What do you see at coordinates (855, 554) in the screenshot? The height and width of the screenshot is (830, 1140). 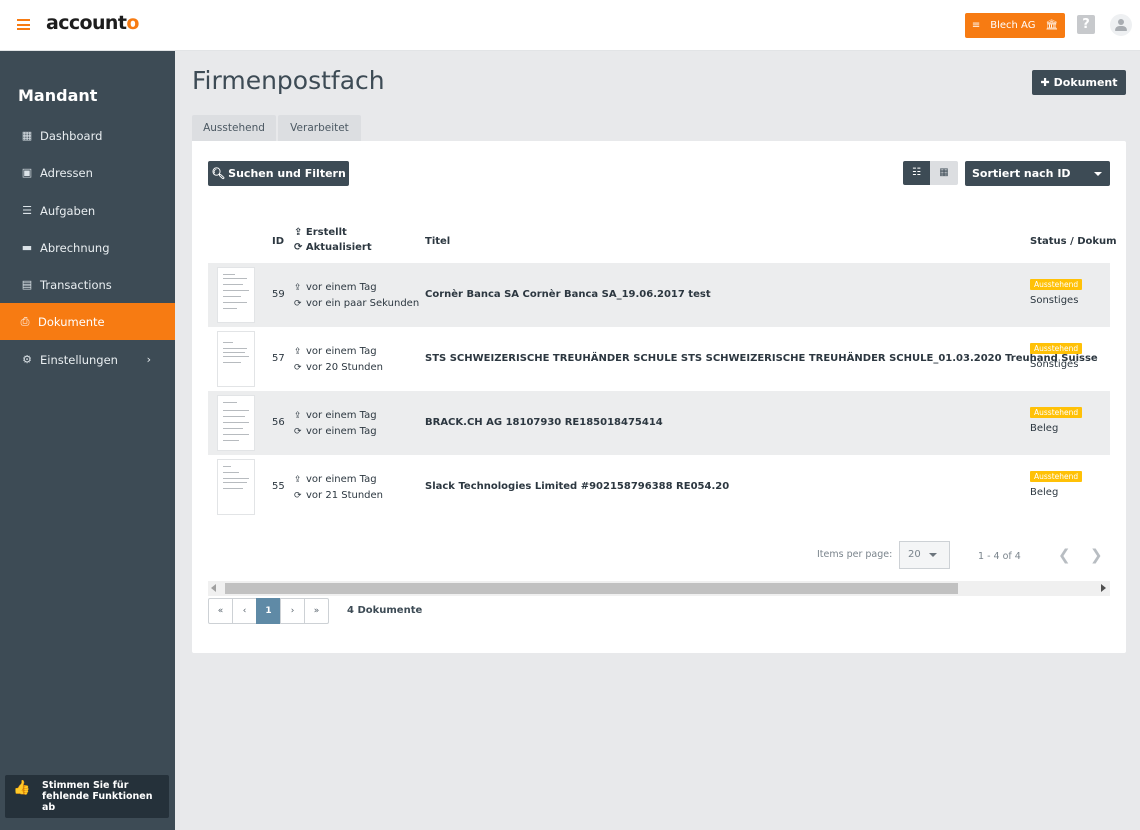 I see `items-per-page-label: Items per page:` at bounding box center [855, 554].